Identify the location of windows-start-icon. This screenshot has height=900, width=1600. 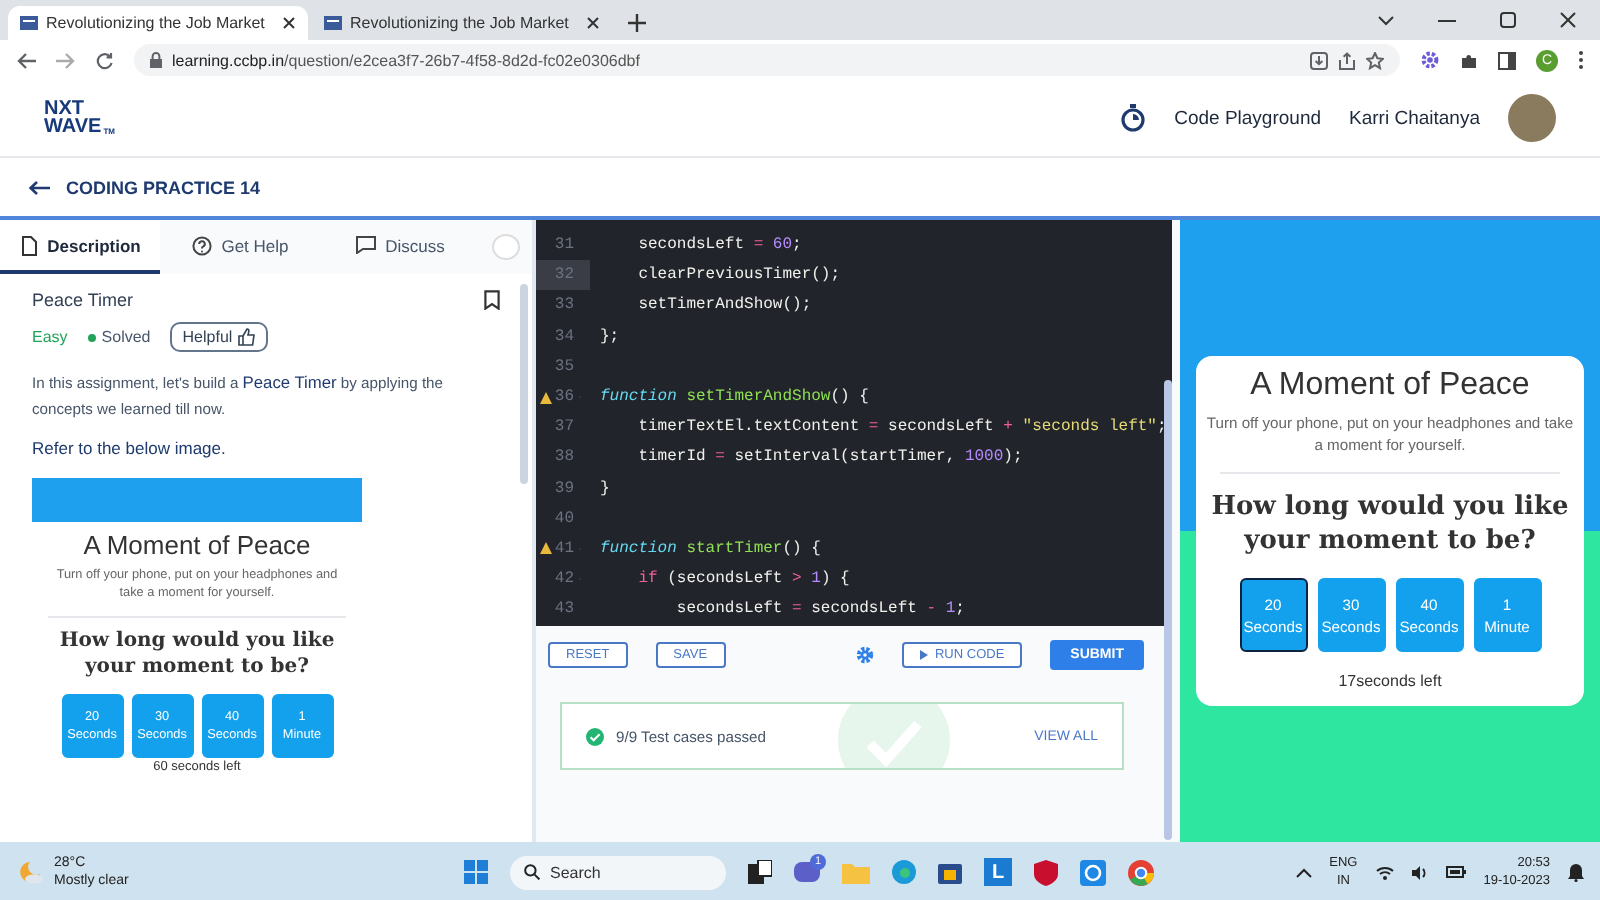
(476, 872).